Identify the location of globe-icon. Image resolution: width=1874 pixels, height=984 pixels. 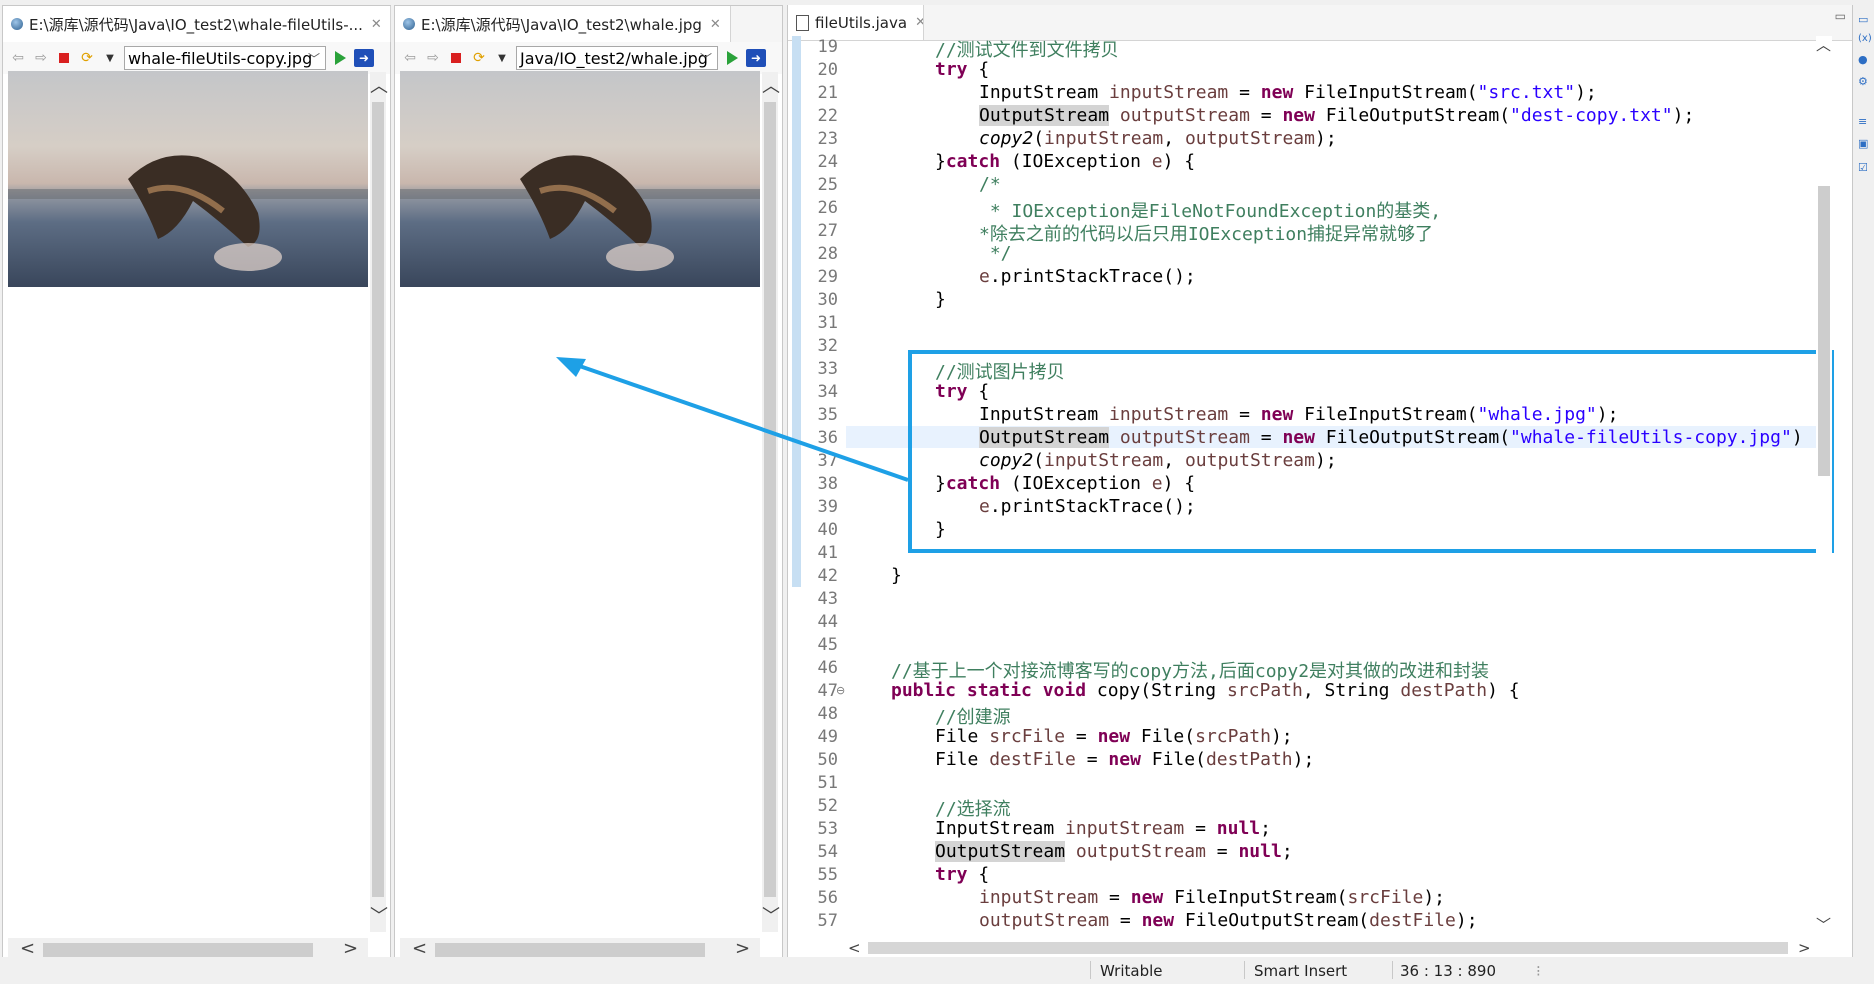
(17, 24).